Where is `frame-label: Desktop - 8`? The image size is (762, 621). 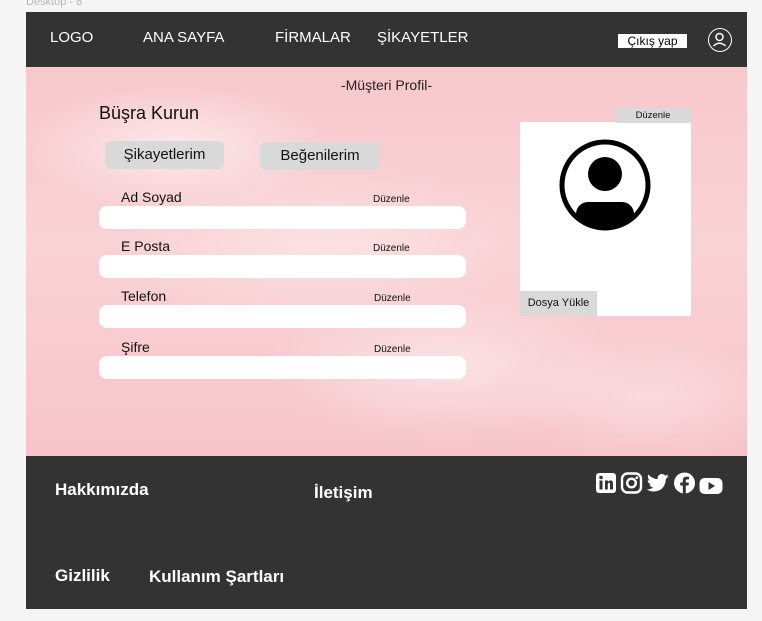
frame-label: Desktop - 8 is located at coordinates (54, 4).